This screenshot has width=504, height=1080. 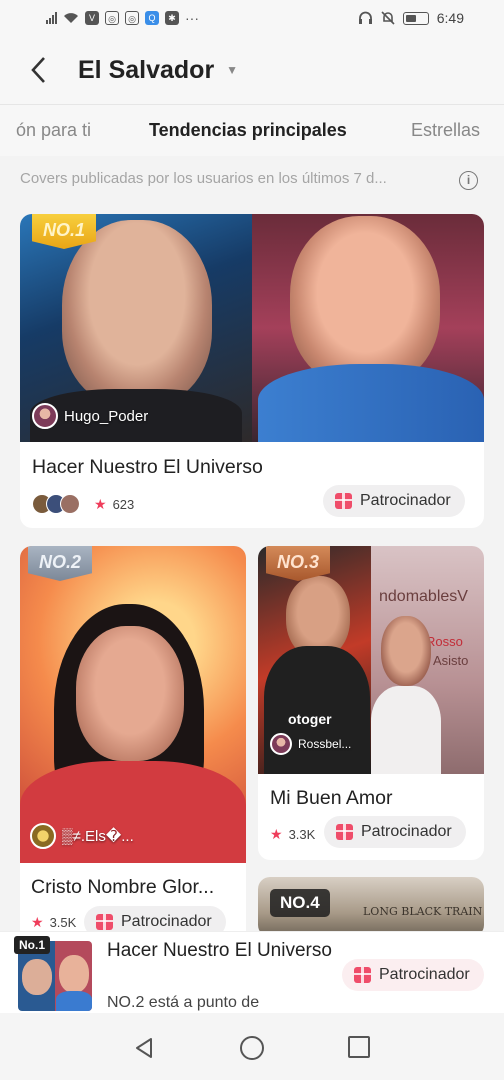 I want to click on page-title: El Salvador, so click(x=146, y=70).